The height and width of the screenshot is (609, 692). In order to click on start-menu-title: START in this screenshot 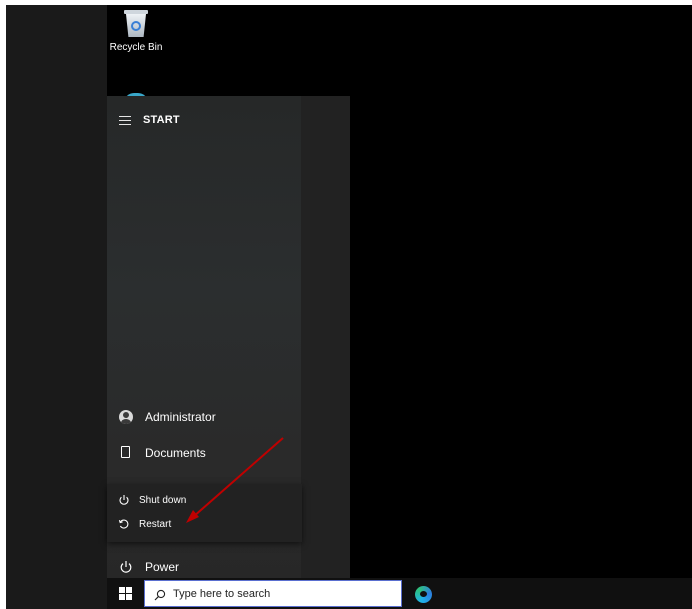, I will do `click(161, 120)`.